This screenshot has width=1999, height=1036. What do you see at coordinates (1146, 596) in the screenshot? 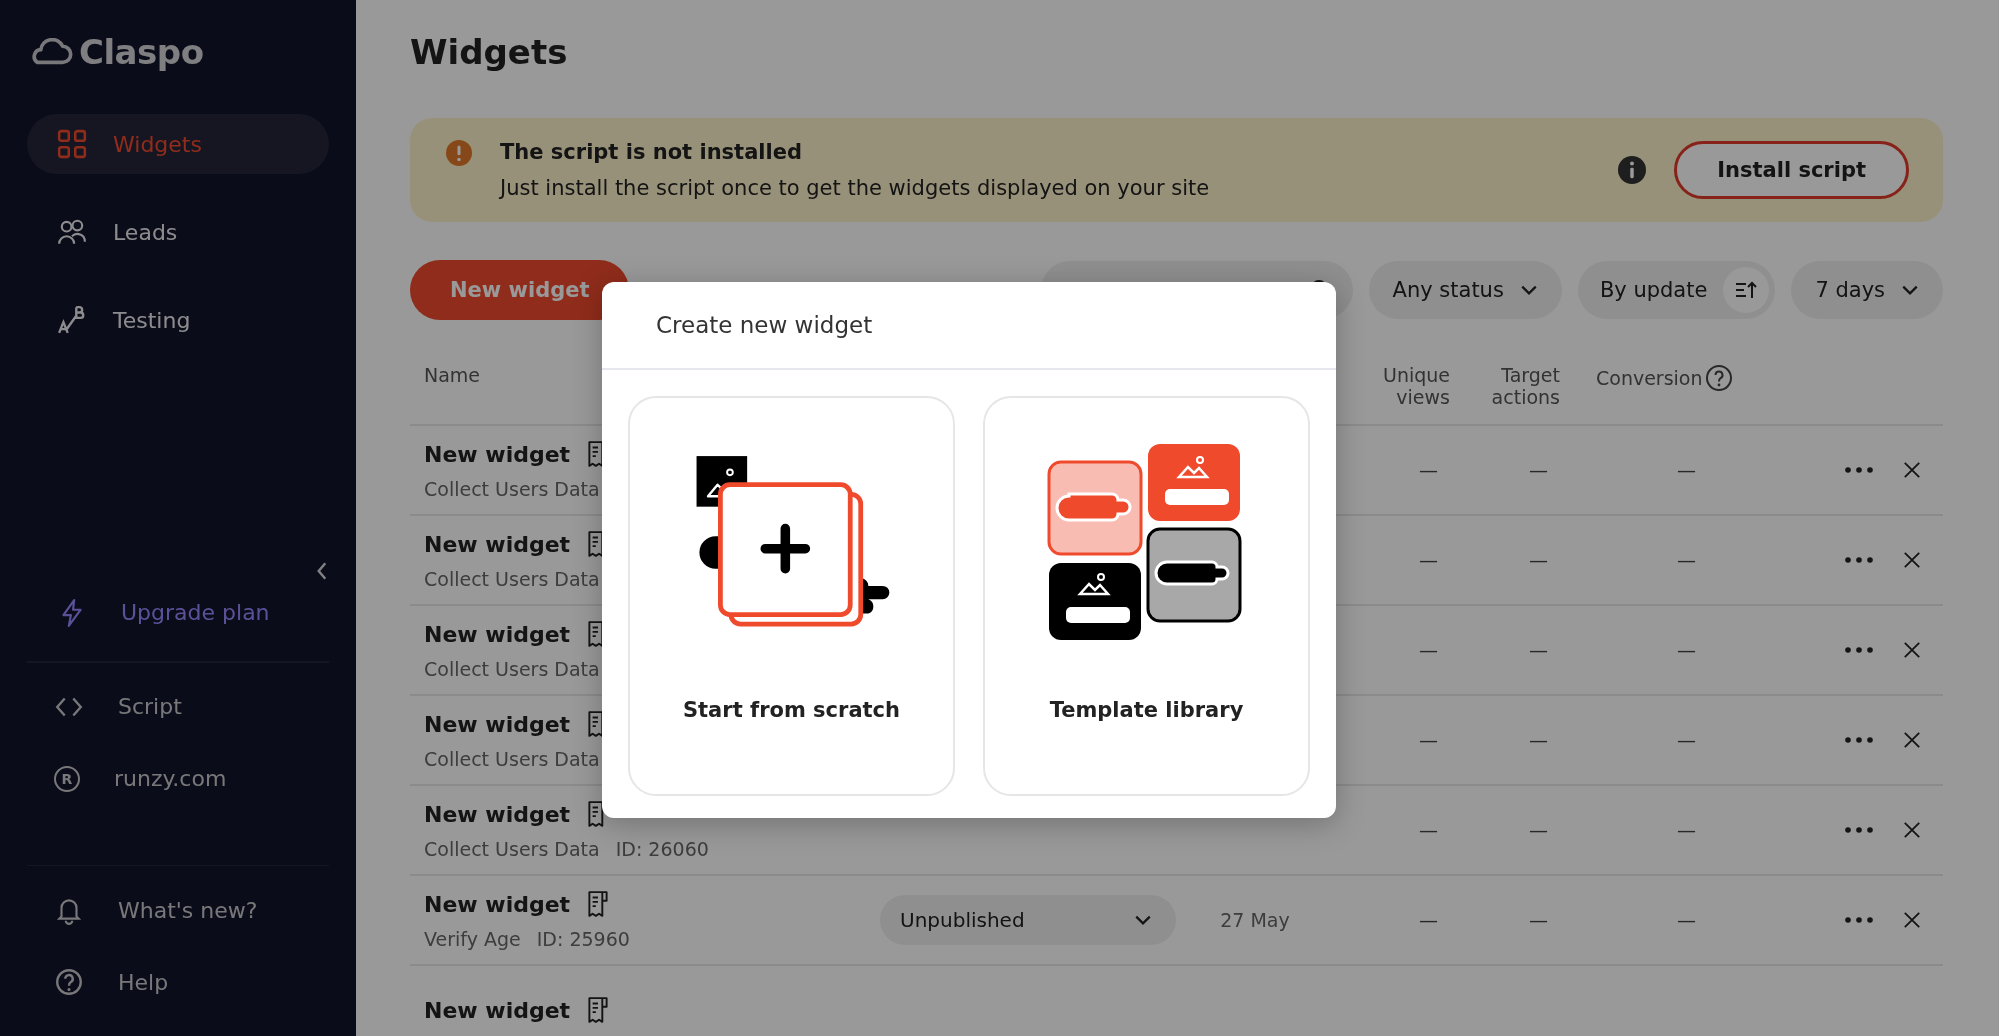
I see `template-library-card: Template library` at bounding box center [1146, 596].